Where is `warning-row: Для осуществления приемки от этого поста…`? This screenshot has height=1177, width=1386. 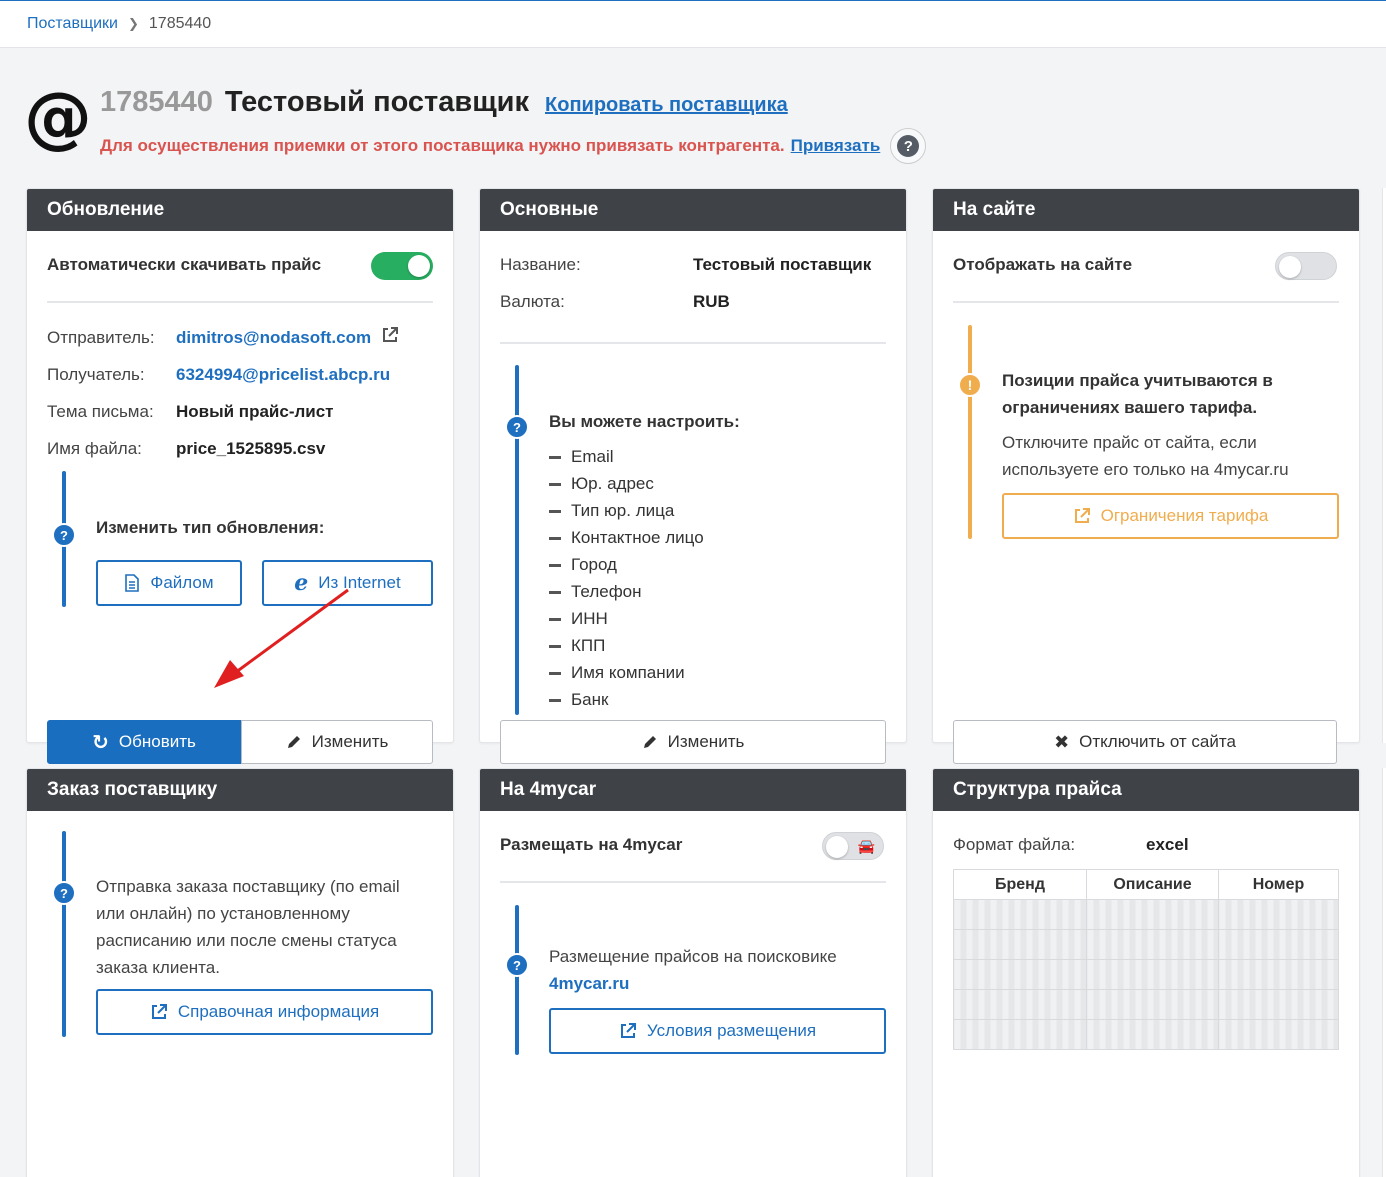 warning-row: Для осуществления приемки от этого поста… is located at coordinates (513, 146).